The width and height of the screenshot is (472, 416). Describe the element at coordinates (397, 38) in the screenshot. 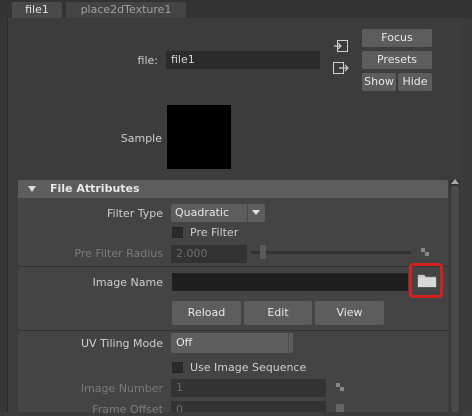

I see `focus-button: Focus` at that location.